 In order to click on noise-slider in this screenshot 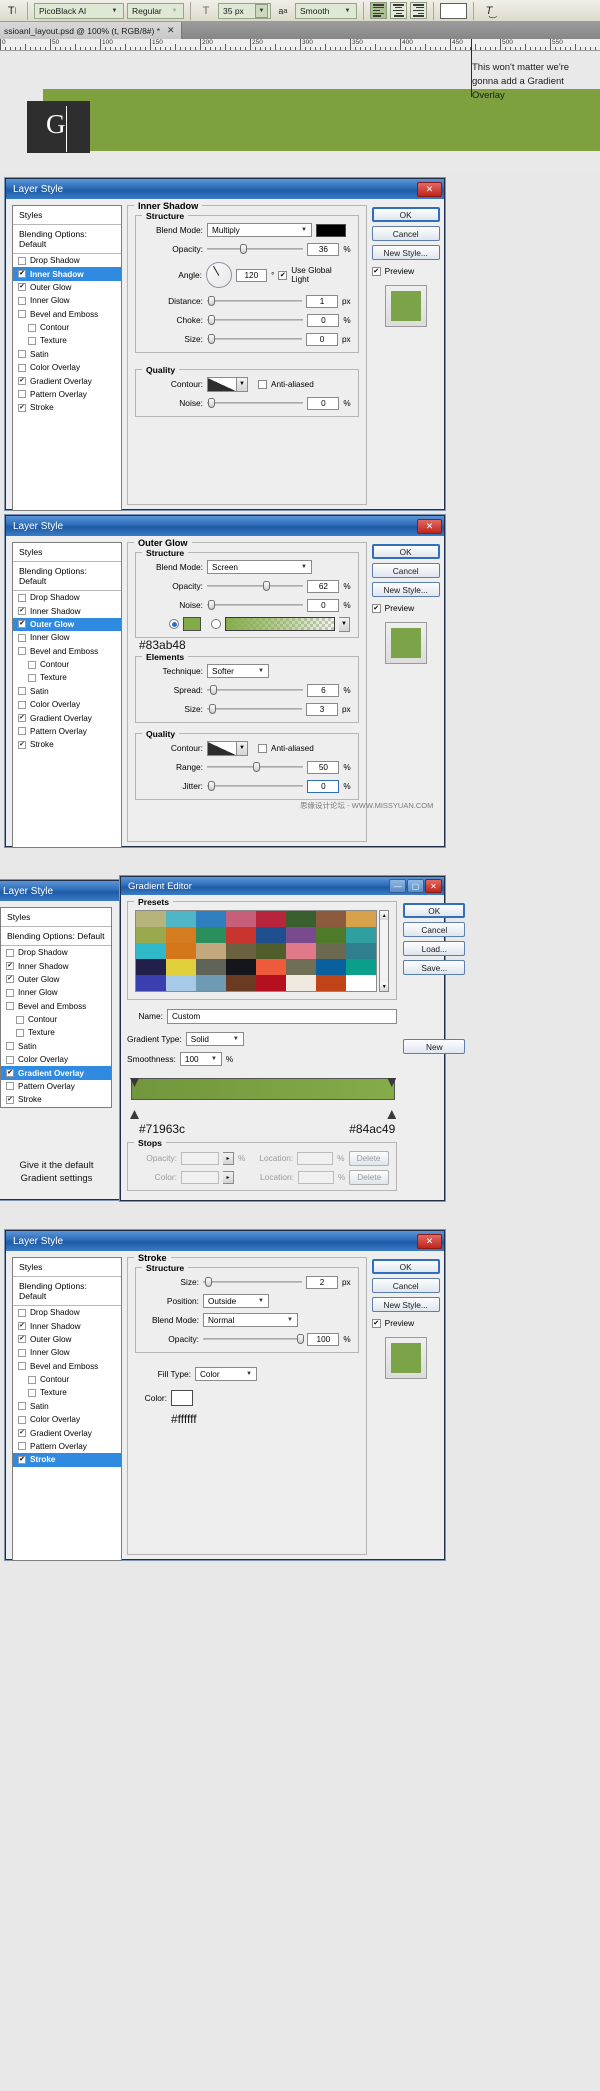, I will do `click(255, 403)`.